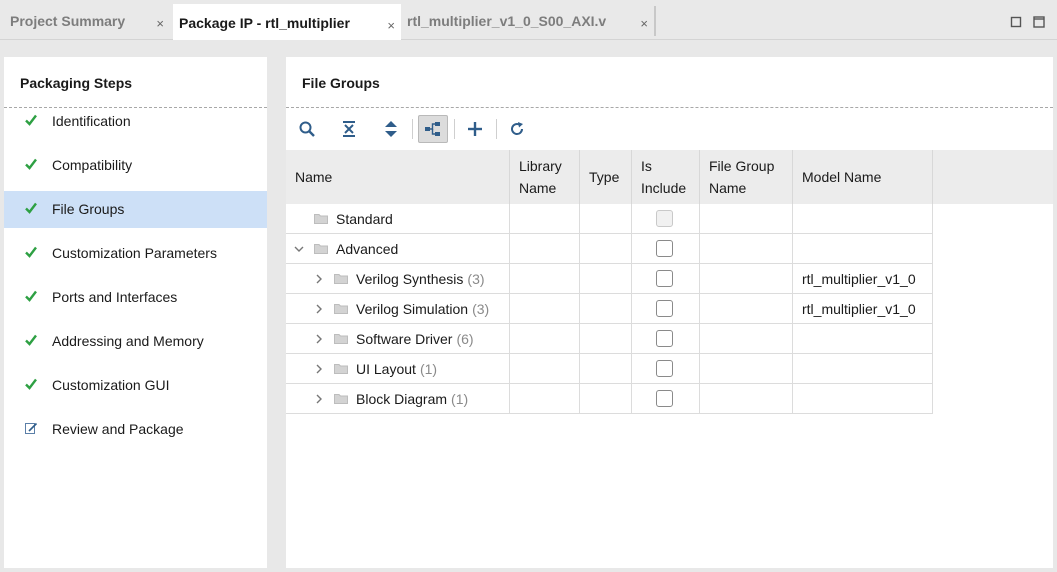 The width and height of the screenshot is (1057, 572). What do you see at coordinates (68, 21) in the screenshot?
I see `tab-label: Project Summary` at bounding box center [68, 21].